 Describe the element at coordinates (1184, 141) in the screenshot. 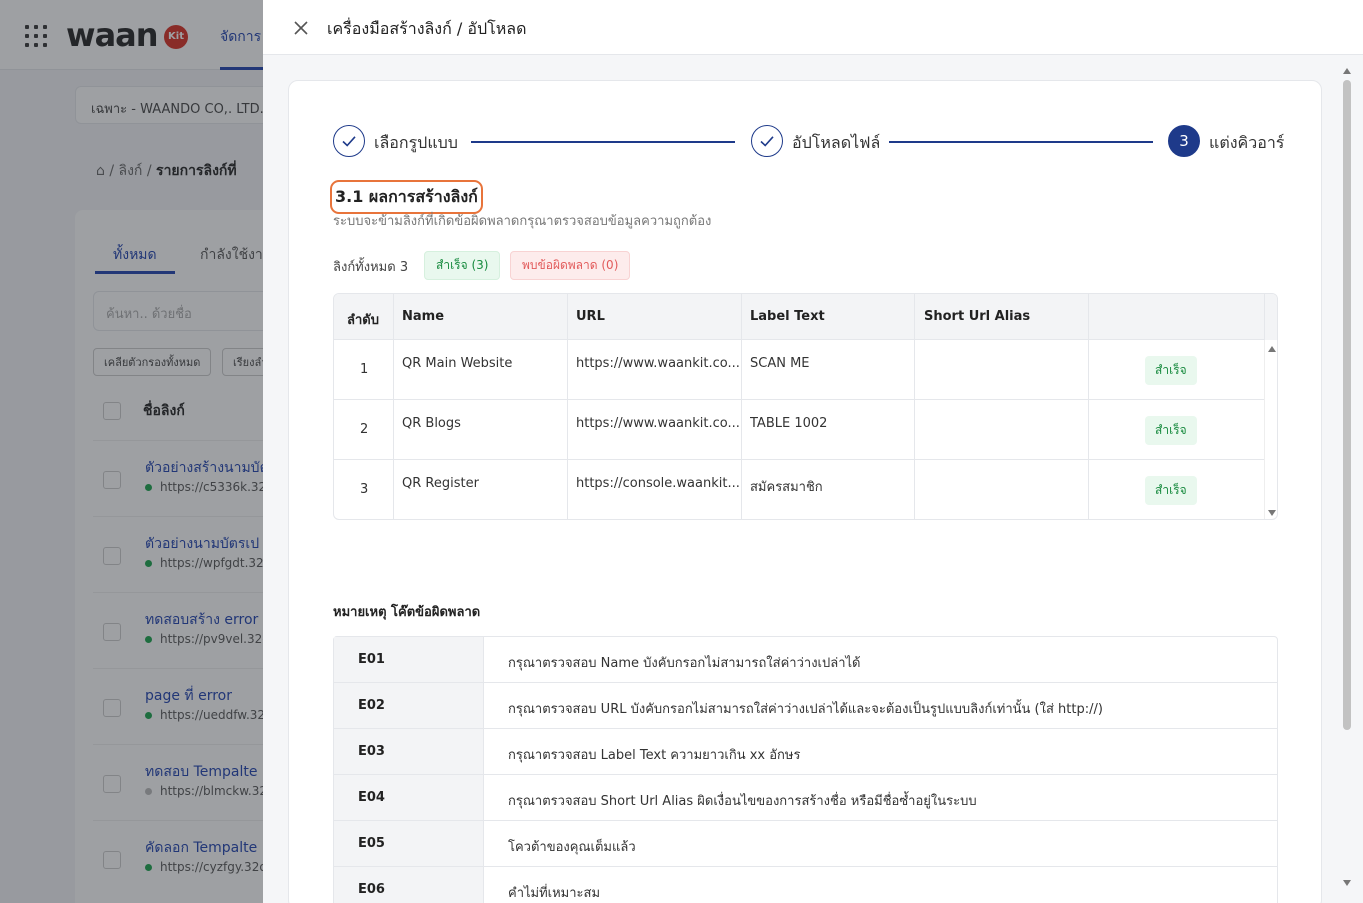

I see `step-number: 3` at that location.